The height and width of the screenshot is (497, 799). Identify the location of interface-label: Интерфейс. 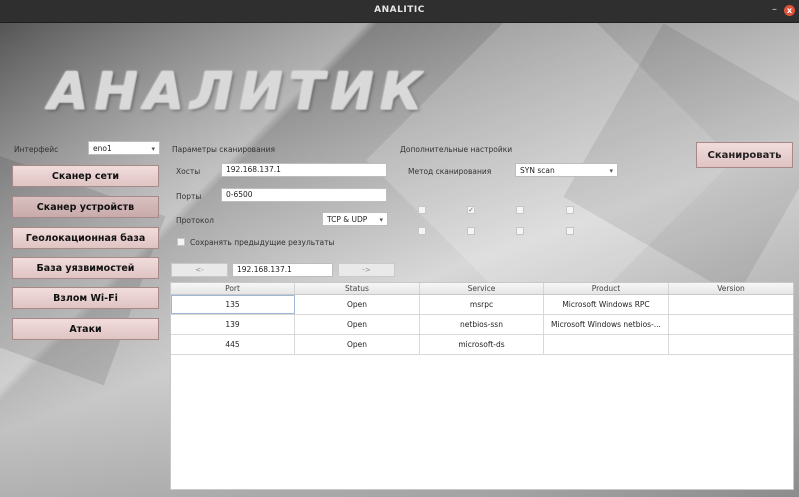
(36, 149).